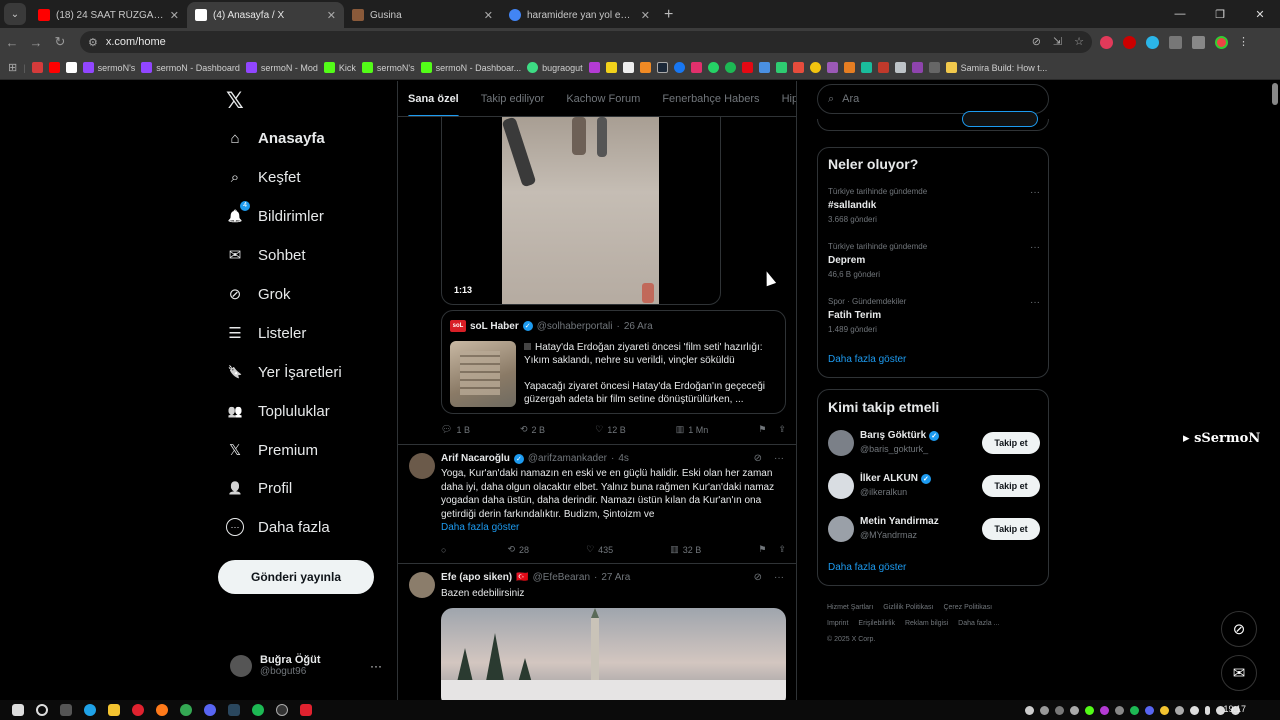 The width and height of the screenshot is (1280, 720). What do you see at coordinates (789, 99) in the screenshot?
I see `tab-hiphop: Hiphop` at bounding box center [789, 99].